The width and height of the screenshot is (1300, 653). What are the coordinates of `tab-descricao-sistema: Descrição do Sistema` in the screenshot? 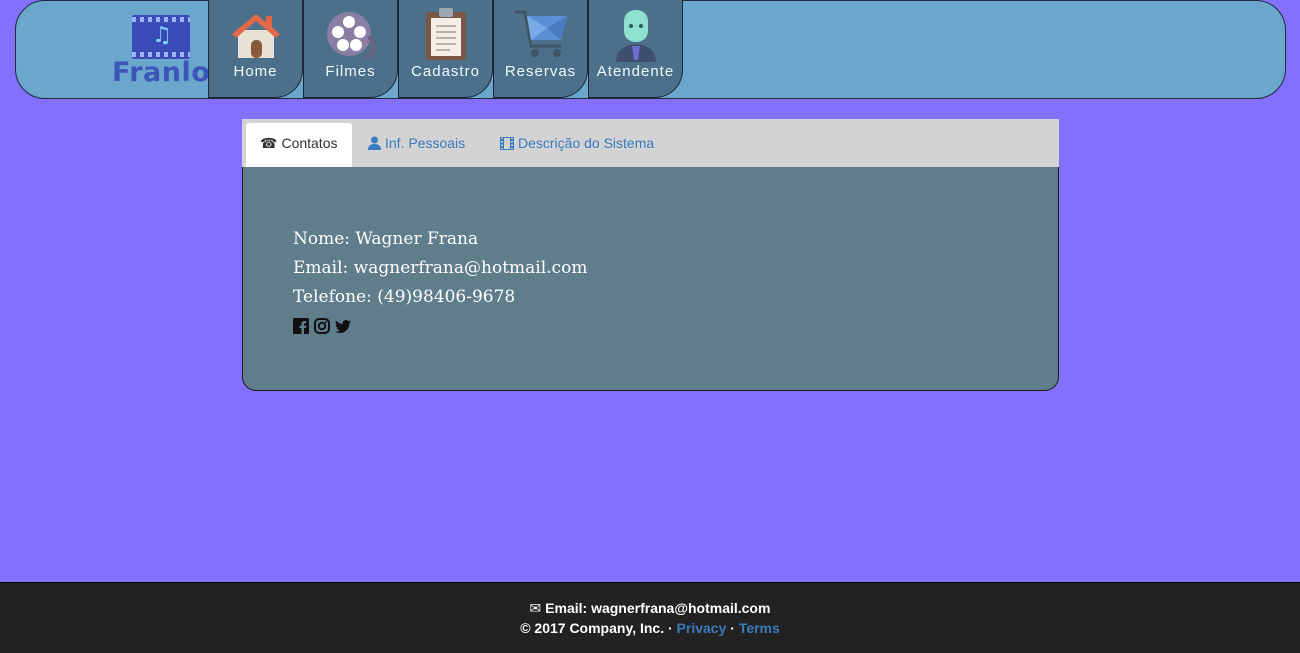 It's located at (577, 145).